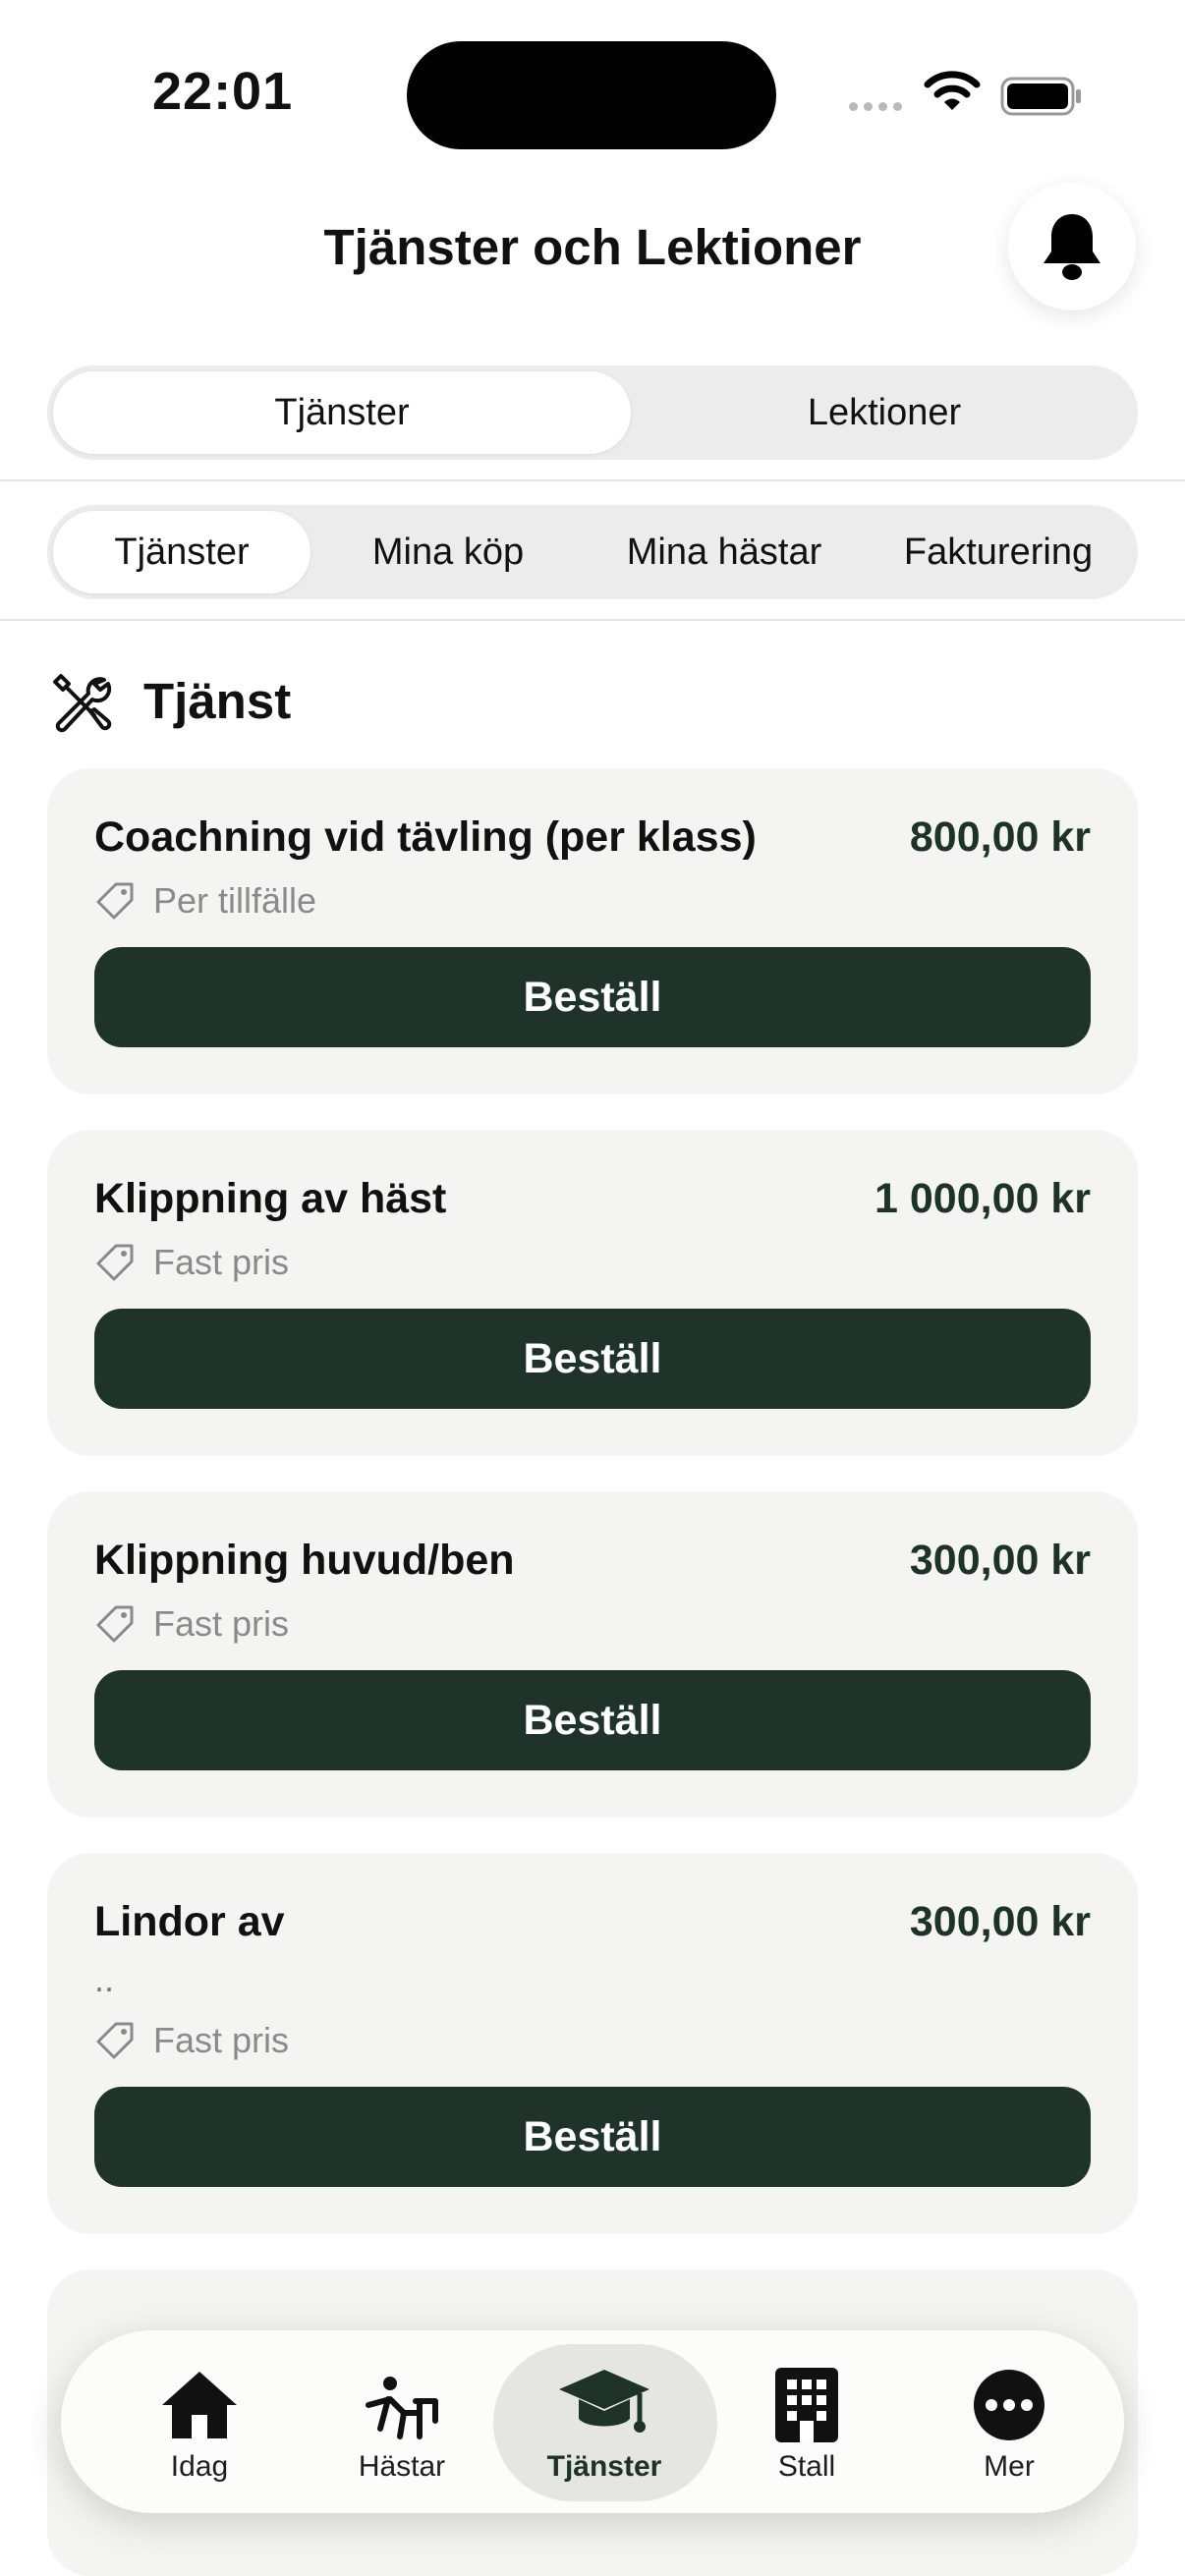 Image resolution: width=1185 pixels, height=2576 pixels. Describe the element at coordinates (983, 1198) in the screenshot. I see `service-price: 1 000,00 kr` at that location.